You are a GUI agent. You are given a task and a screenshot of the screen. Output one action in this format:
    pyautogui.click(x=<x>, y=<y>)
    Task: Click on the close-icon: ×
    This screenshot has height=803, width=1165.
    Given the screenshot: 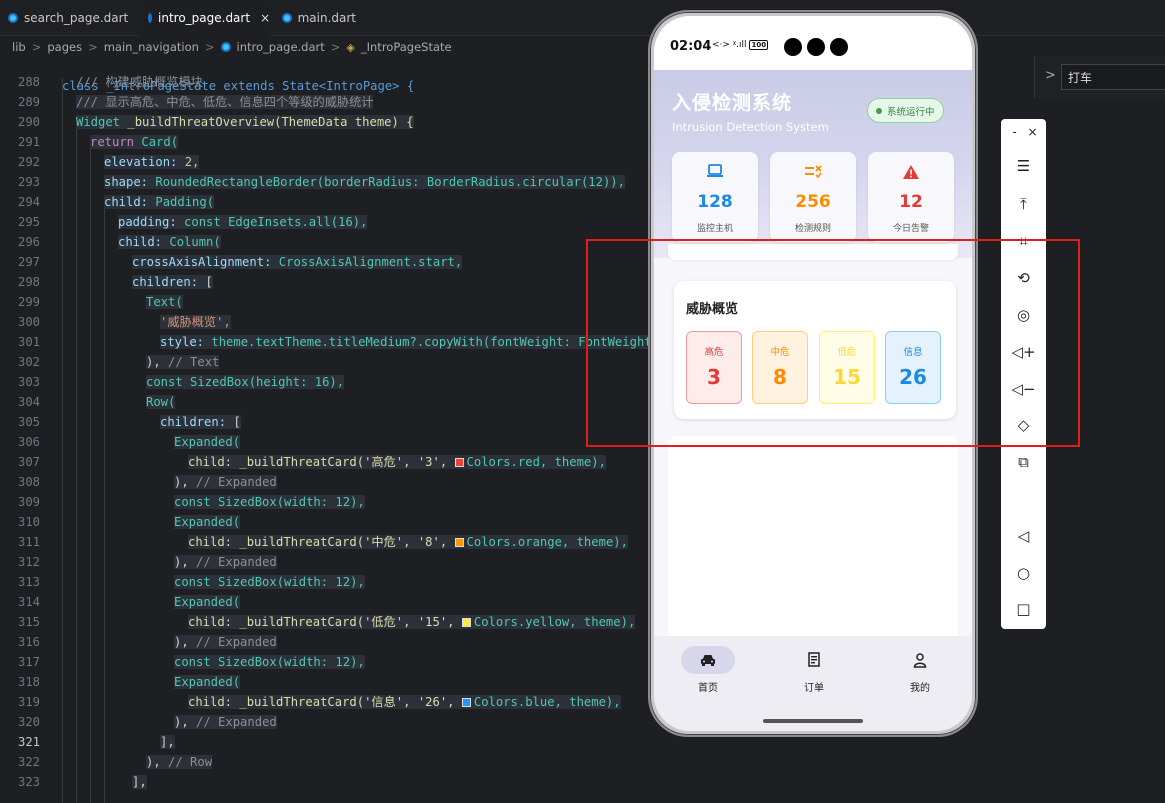 What is the action you would take?
    pyautogui.click(x=265, y=18)
    